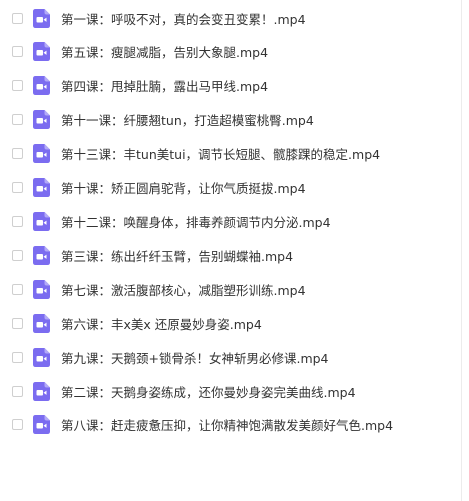 Image resolution: width=469 pixels, height=501 pixels. What do you see at coordinates (164, 51) in the screenshot?
I see `file-name: 第五课：瘦腿减脂，告别大象腿.mp4` at bounding box center [164, 51].